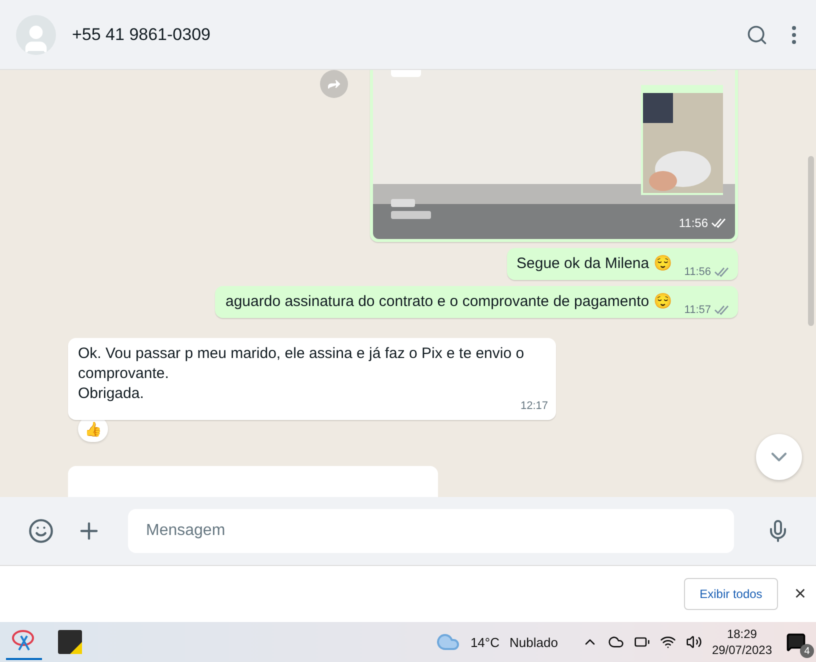 The image size is (816, 662). I want to click on message-input: Mensagem, so click(431, 531).